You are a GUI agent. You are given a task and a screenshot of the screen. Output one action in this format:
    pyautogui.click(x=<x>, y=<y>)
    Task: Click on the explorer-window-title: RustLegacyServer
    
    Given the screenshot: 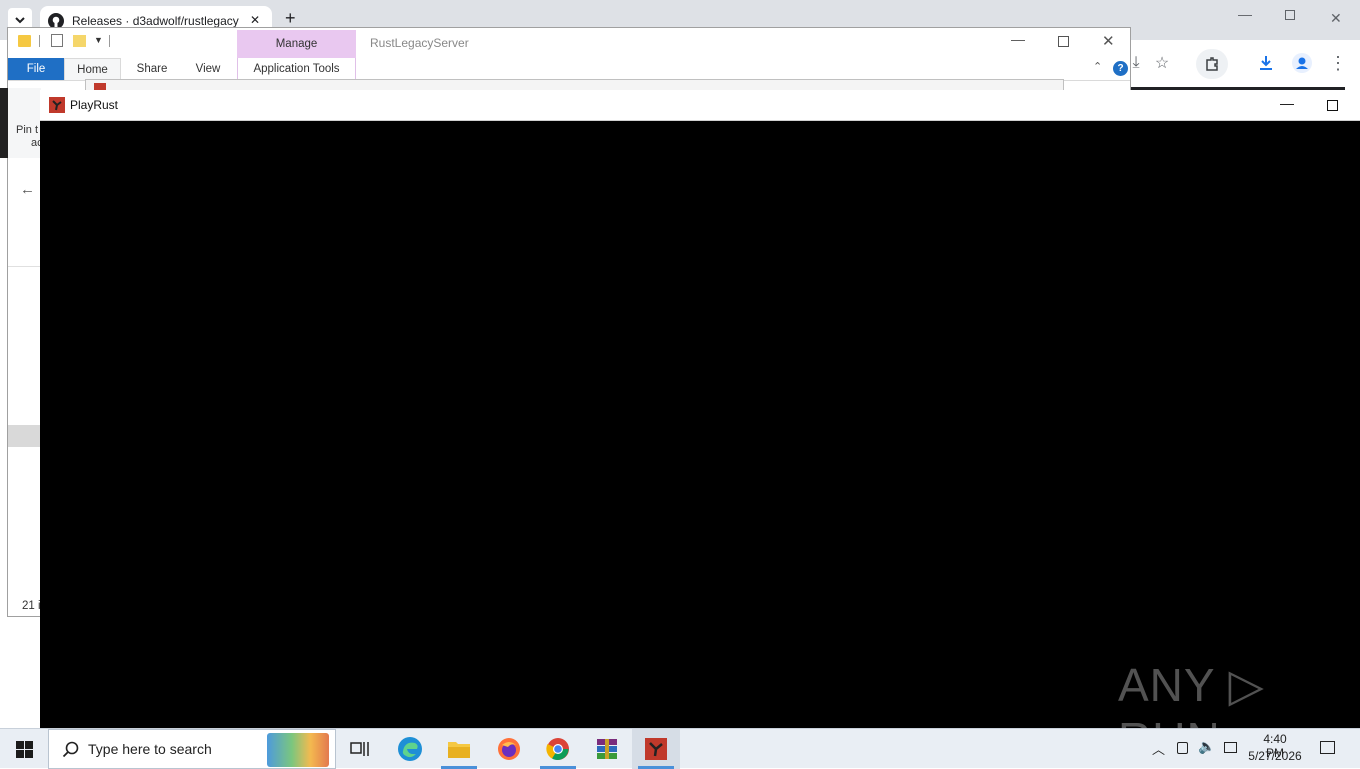 What is the action you would take?
    pyautogui.click(x=419, y=43)
    